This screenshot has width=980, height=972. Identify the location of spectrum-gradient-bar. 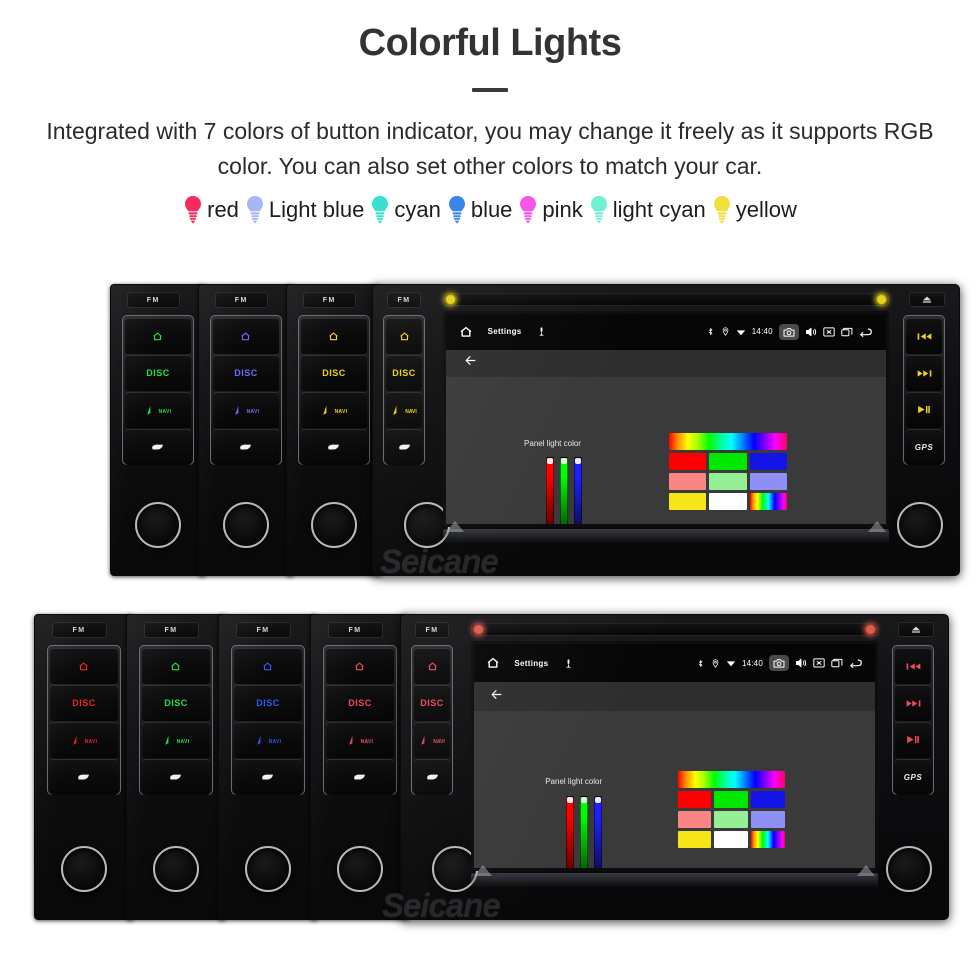
(731, 779).